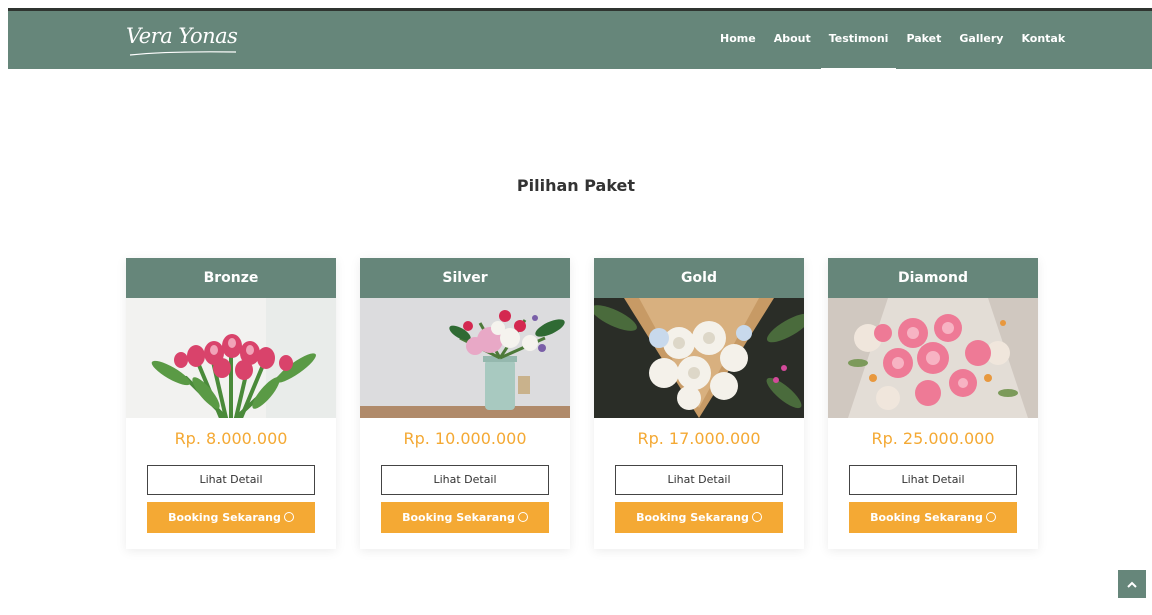 This screenshot has height=615, width=1152. I want to click on package-name: Gold, so click(699, 278).